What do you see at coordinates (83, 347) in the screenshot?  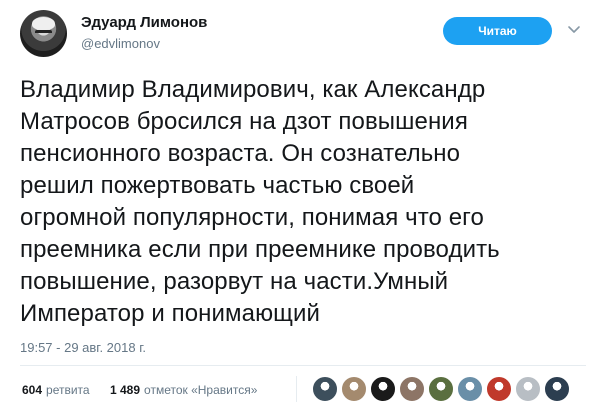 I see `tweet-timestamp: 19:57 - 29 авг. 2018 г.` at bounding box center [83, 347].